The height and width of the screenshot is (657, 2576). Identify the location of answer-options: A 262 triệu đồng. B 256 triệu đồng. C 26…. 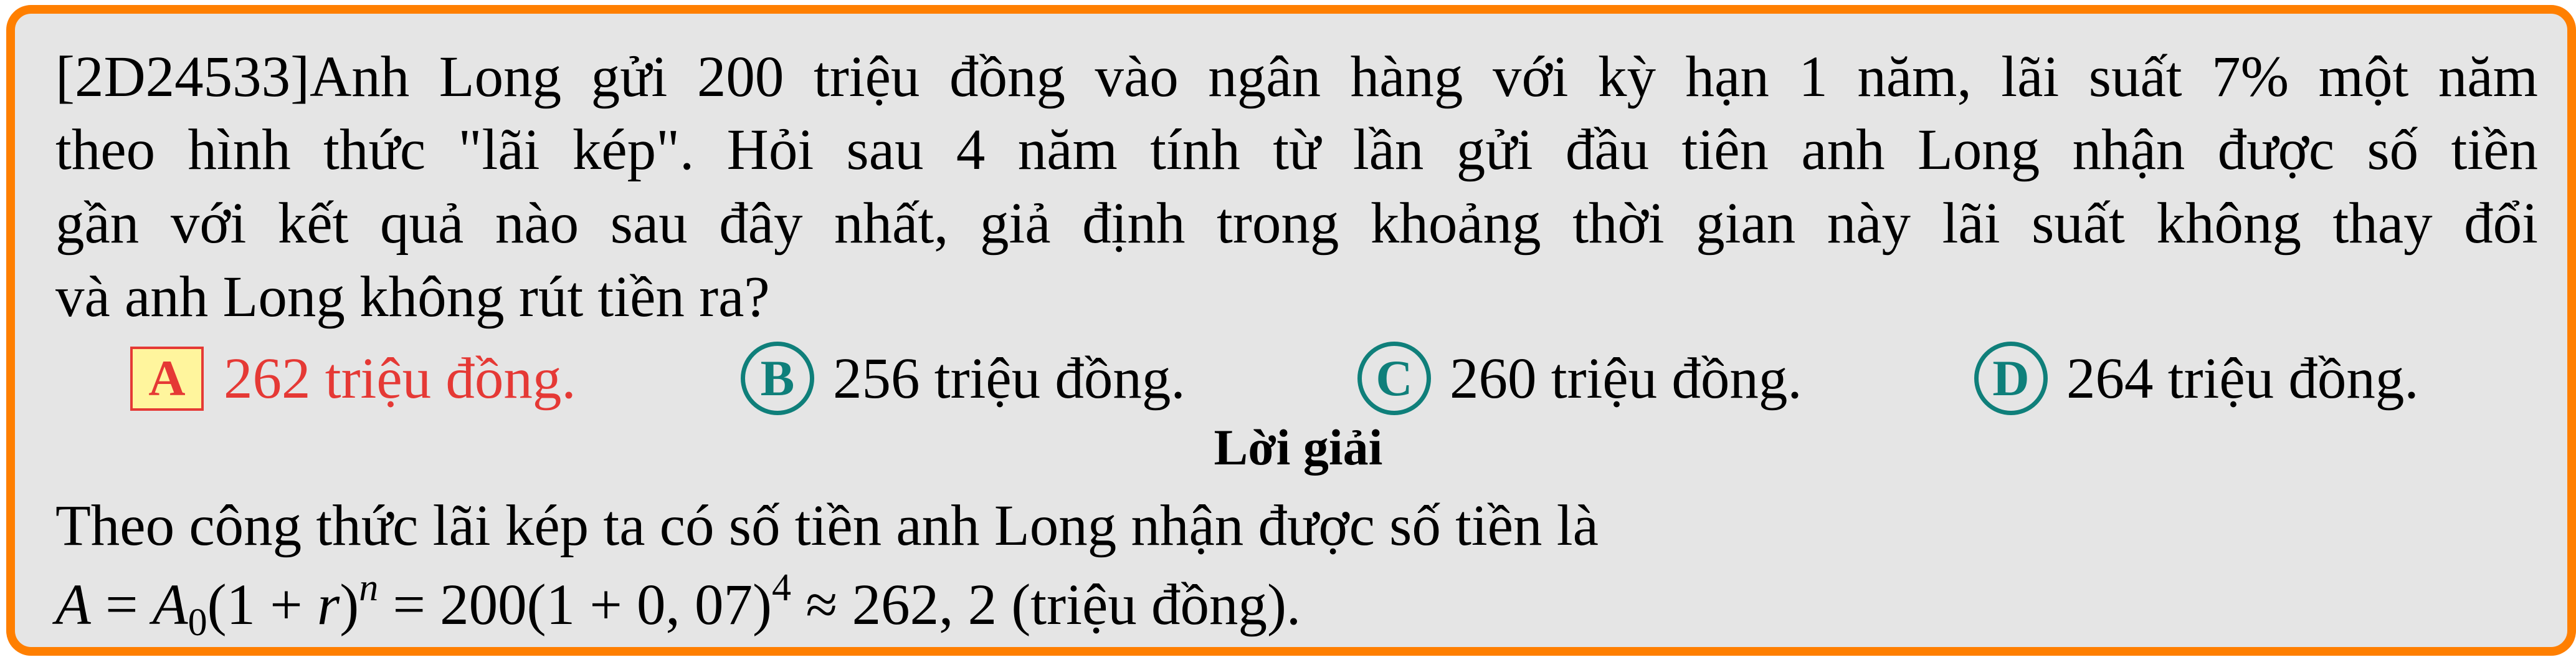
(1298, 378).